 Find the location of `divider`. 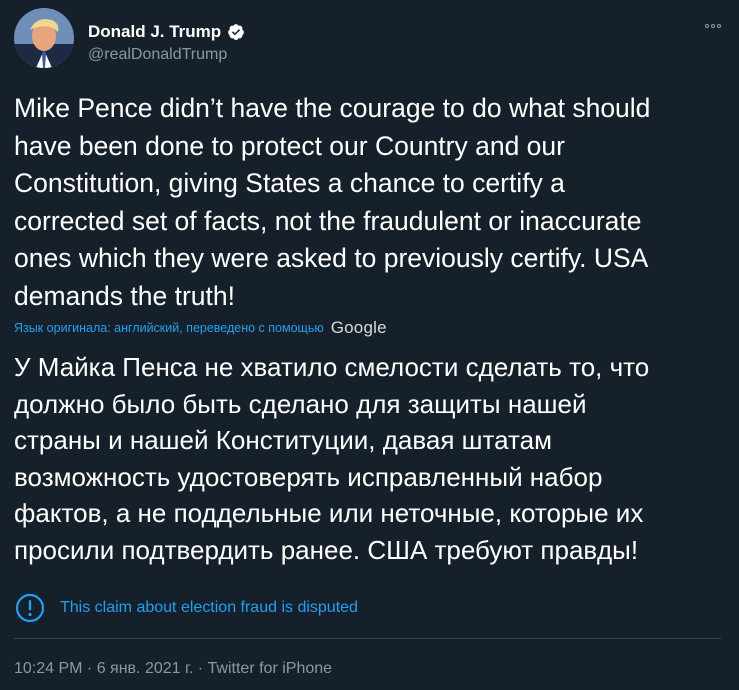

divider is located at coordinates (367, 638).